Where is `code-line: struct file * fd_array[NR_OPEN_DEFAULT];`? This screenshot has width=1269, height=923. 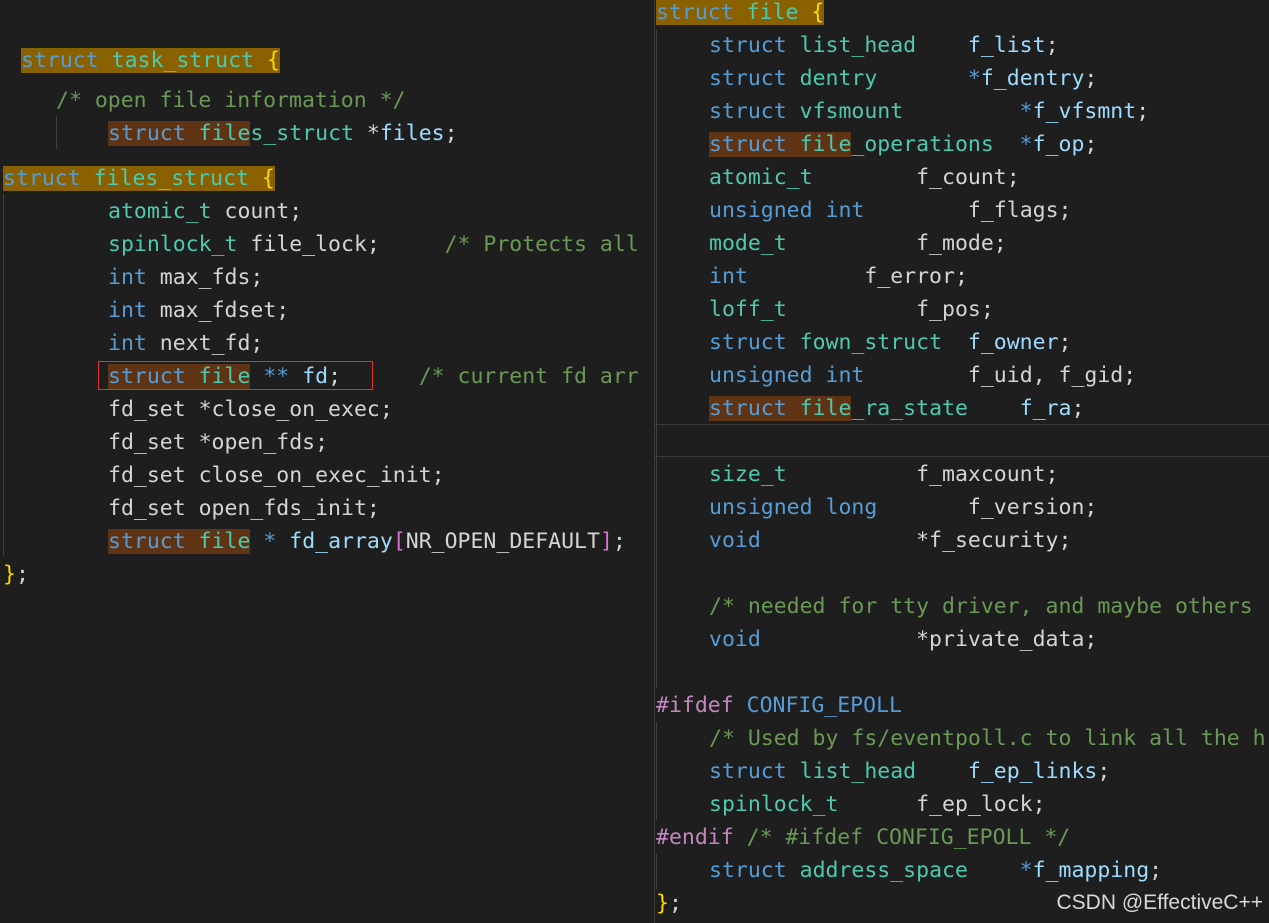
code-line: struct file * fd_array[NR_OPEN_DEFAULT]; is located at coordinates (367, 541).